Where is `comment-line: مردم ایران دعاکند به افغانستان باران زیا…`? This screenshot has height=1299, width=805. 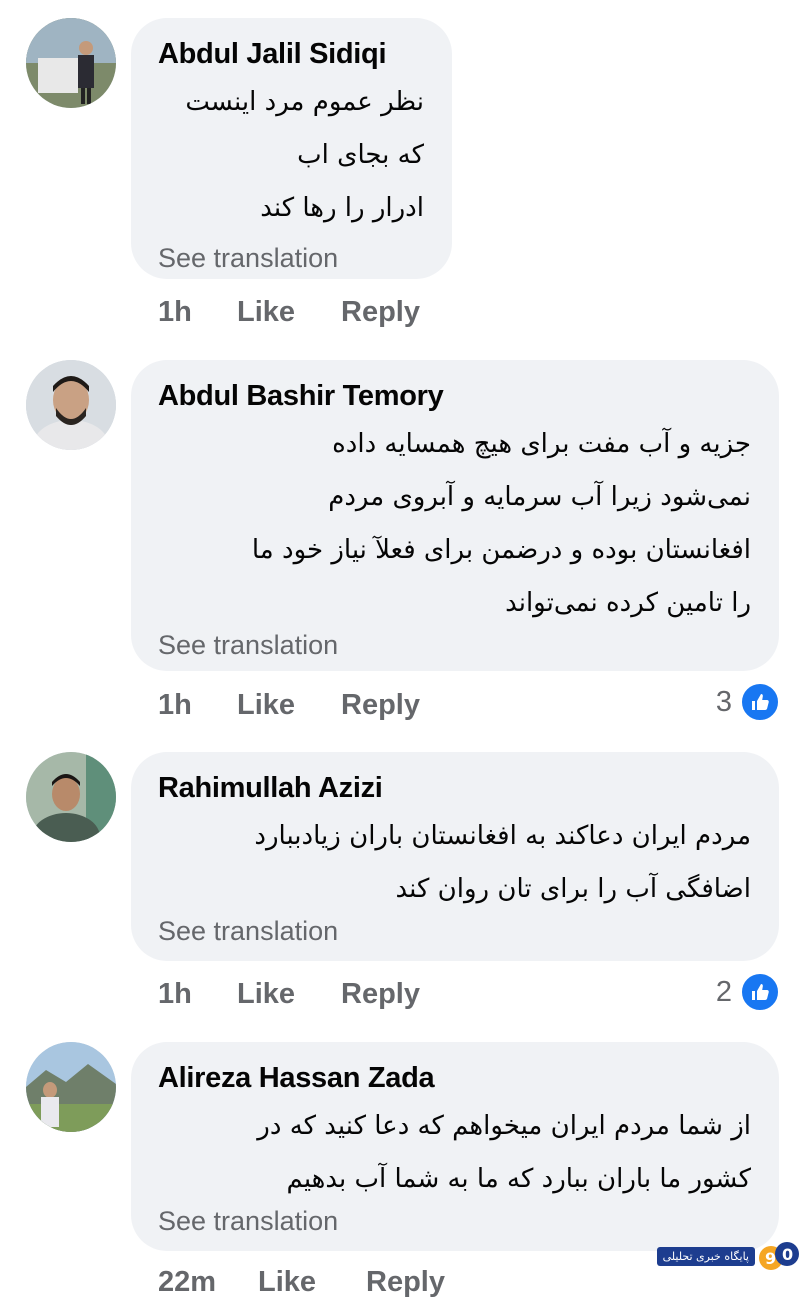 comment-line: مردم ایران دعاکند به افغانستان باران زیا… is located at coordinates (502, 836).